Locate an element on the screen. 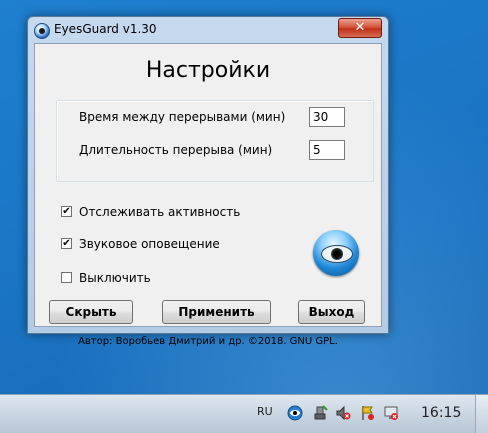 The image size is (488, 433). sound-alert-label: Звуковое оповещение is located at coordinates (149, 244).